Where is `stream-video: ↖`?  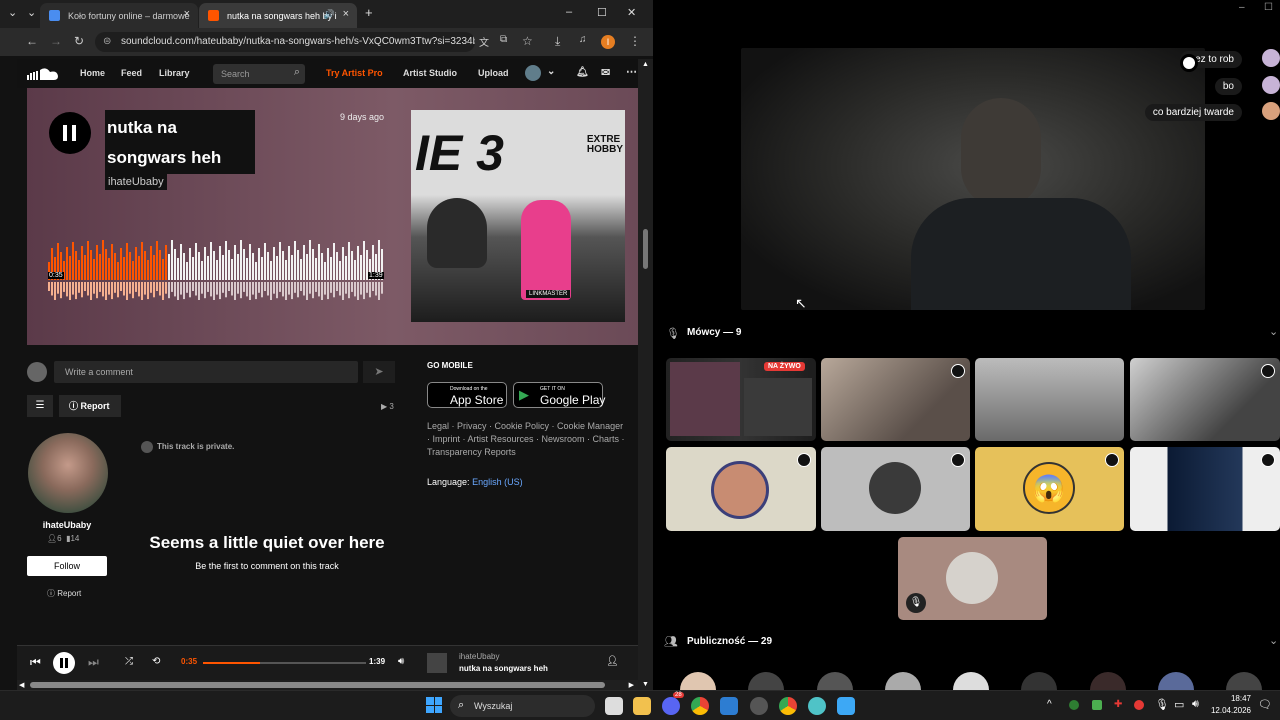
stream-video: ↖ is located at coordinates (973, 179).